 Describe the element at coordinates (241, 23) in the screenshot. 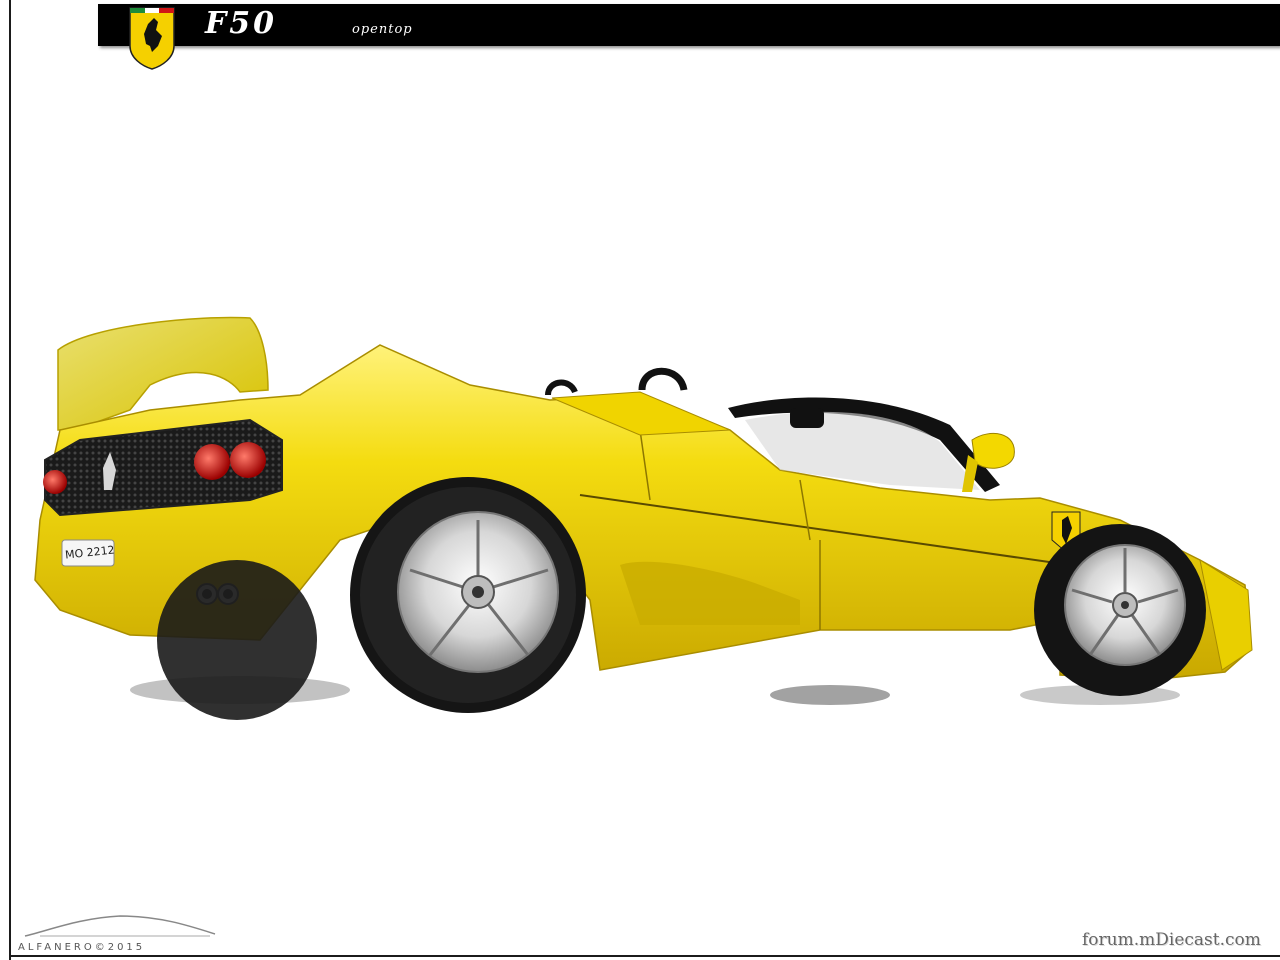

I see `model-title: F50` at that location.